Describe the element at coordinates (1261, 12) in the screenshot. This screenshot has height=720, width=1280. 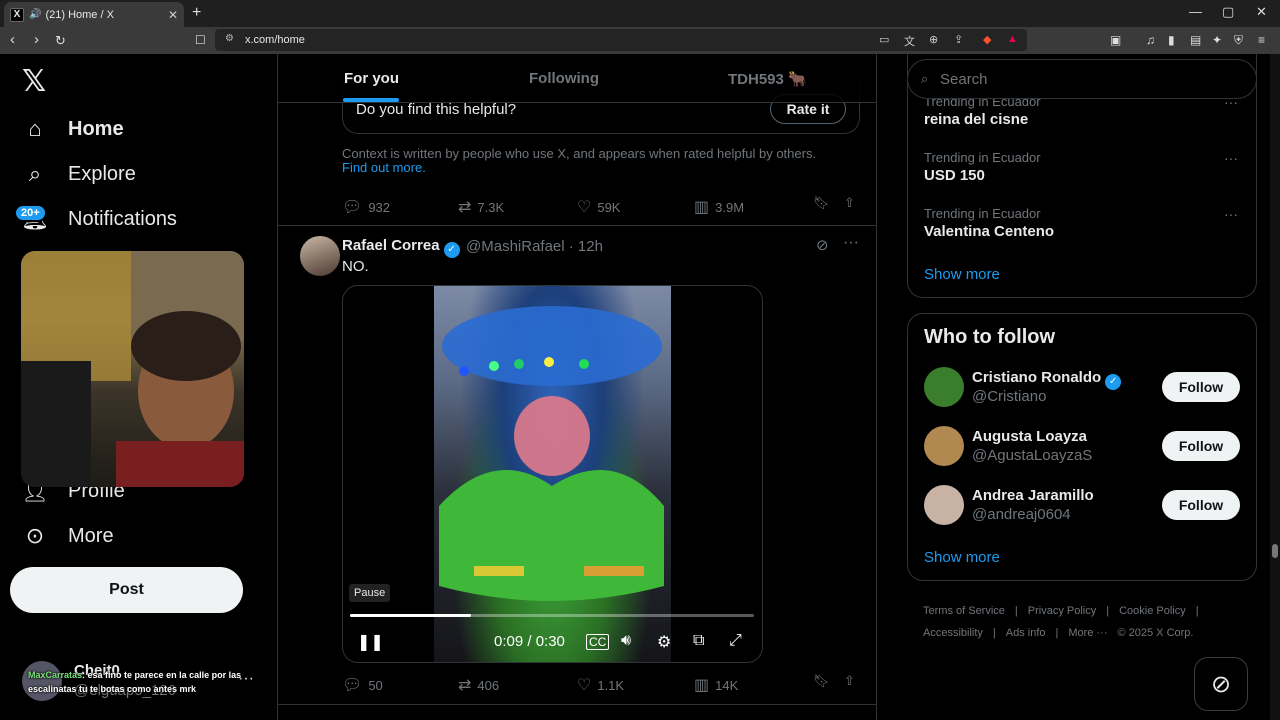
I see `close-window-button: ✕` at that location.